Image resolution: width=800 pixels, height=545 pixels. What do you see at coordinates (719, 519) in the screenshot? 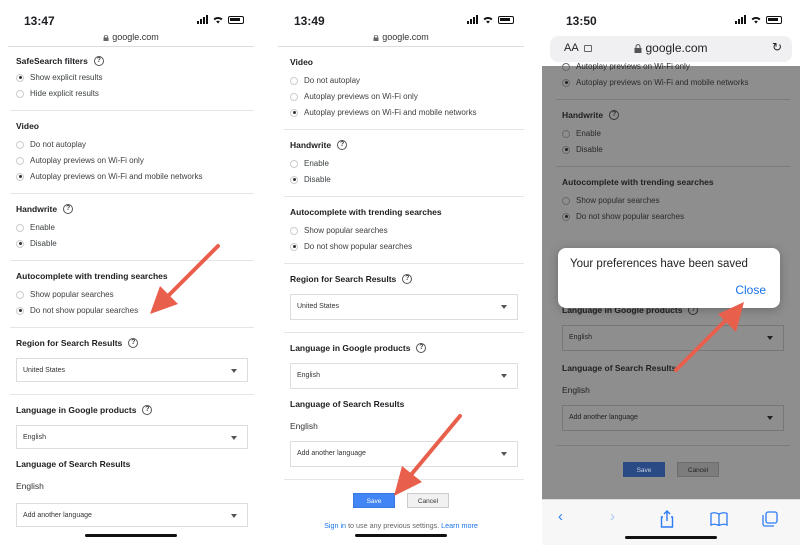
I see `bookmarks-icon` at bounding box center [719, 519].